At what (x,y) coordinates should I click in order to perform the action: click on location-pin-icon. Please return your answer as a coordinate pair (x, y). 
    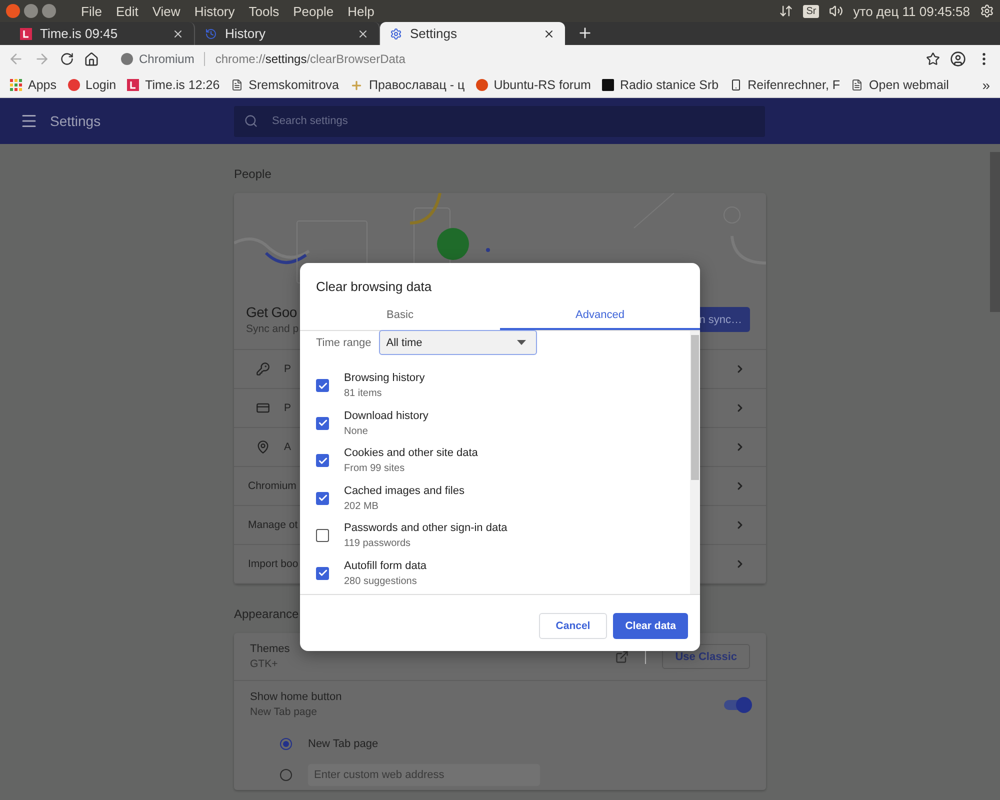
    Looking at the image, I should click on (263, 447).